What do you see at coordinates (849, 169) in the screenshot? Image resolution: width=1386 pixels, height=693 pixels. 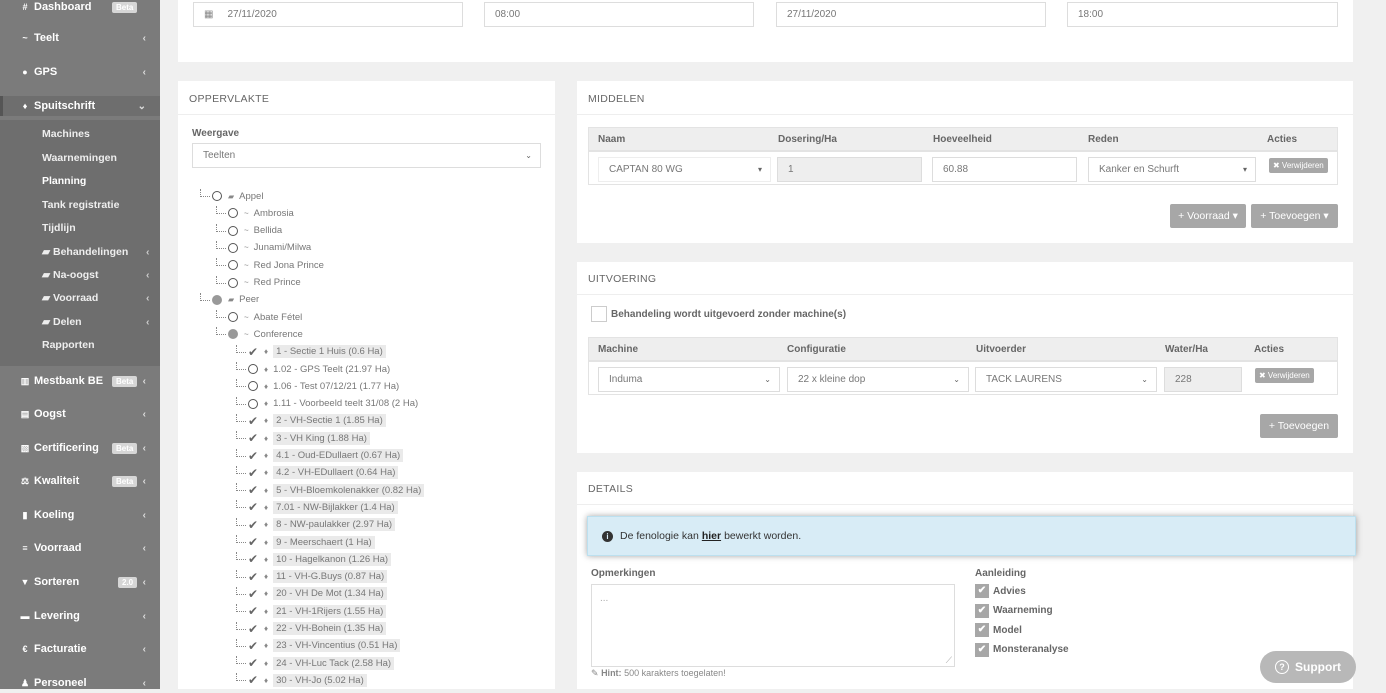 I see `dosering-input: 1` at bounding box center [849, 169].